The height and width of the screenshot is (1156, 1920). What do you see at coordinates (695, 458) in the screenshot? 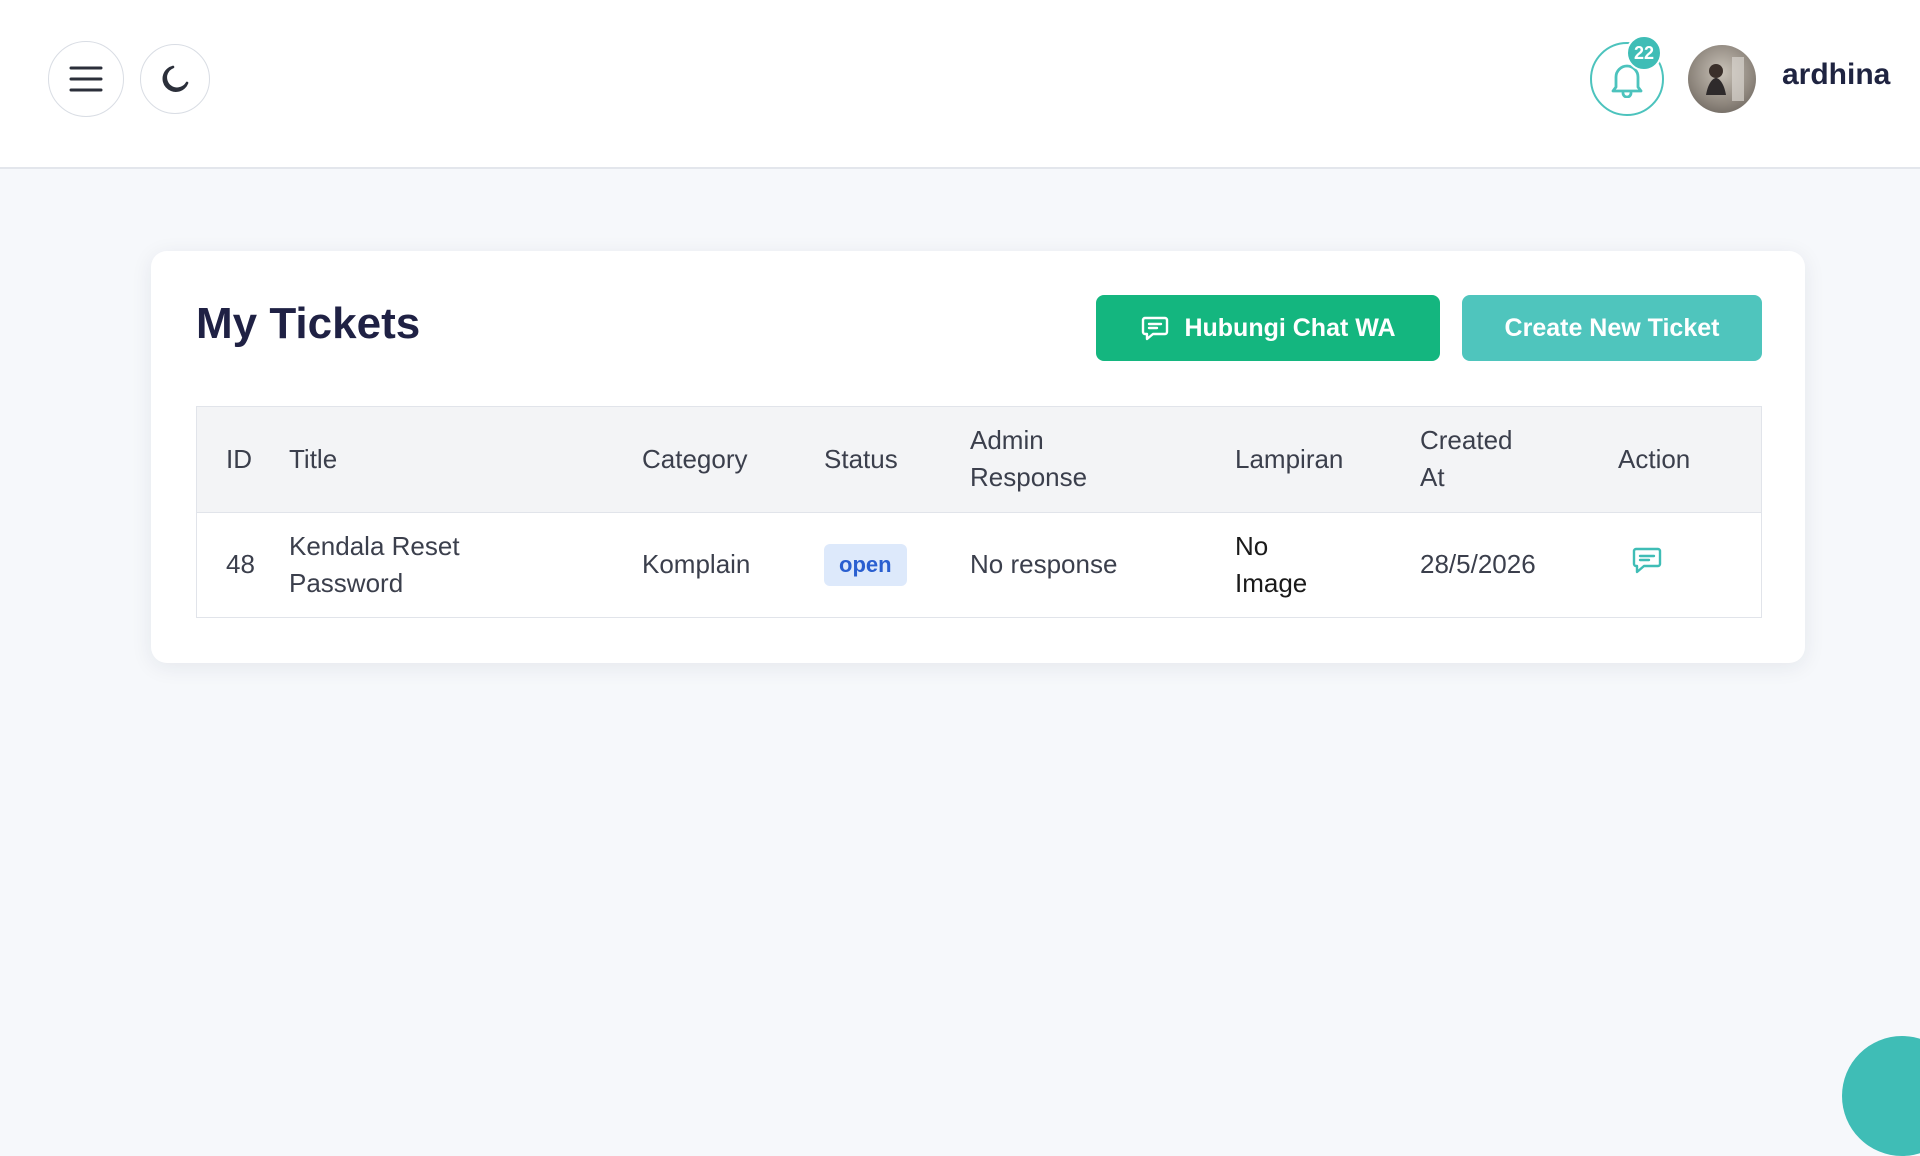
I see `column-header-category: Category` at bounding box center [695, 458].